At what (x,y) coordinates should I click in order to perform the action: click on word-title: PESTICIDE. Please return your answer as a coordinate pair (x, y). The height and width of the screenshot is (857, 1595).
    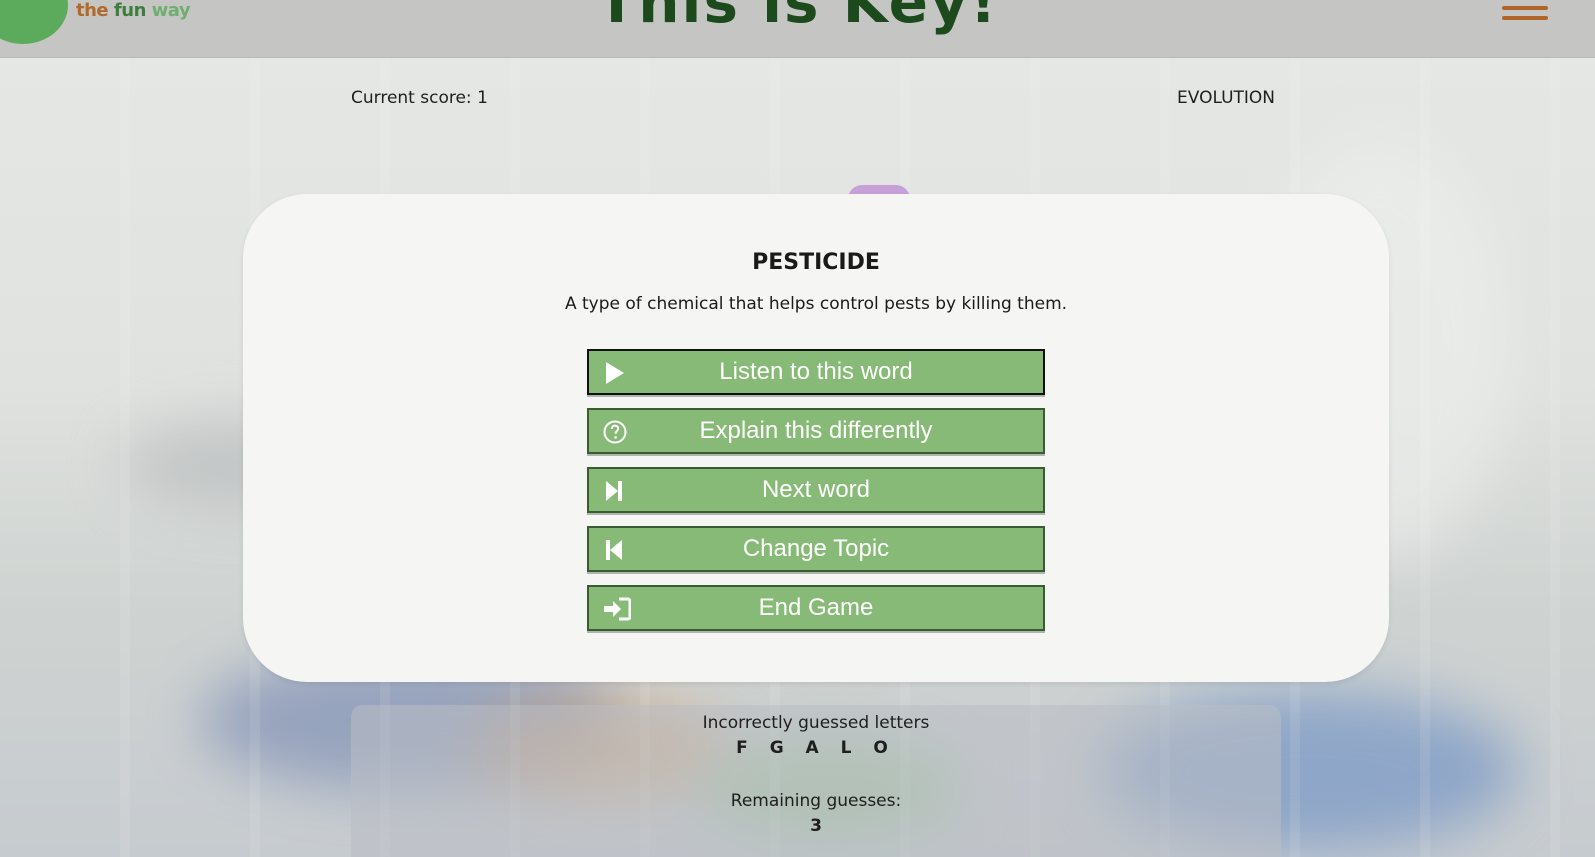
    Looking at the image, I should click on (816, 262).